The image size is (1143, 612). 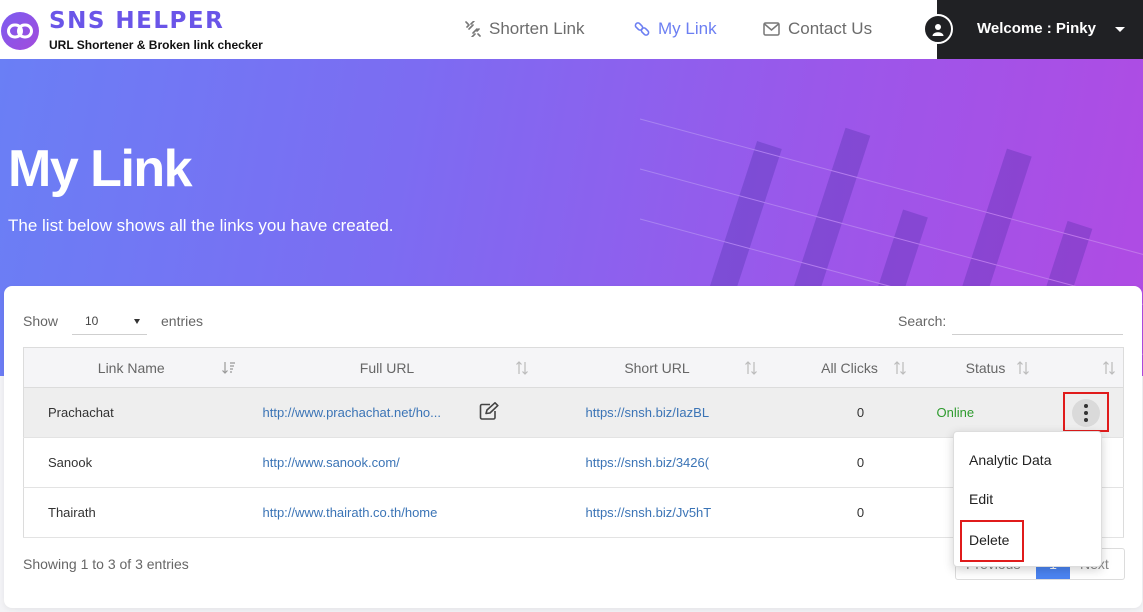 What do you see at coordinates (1087, 367) in the screenshot?
I see `column-header-actions` at bounding box center [1087, 367].